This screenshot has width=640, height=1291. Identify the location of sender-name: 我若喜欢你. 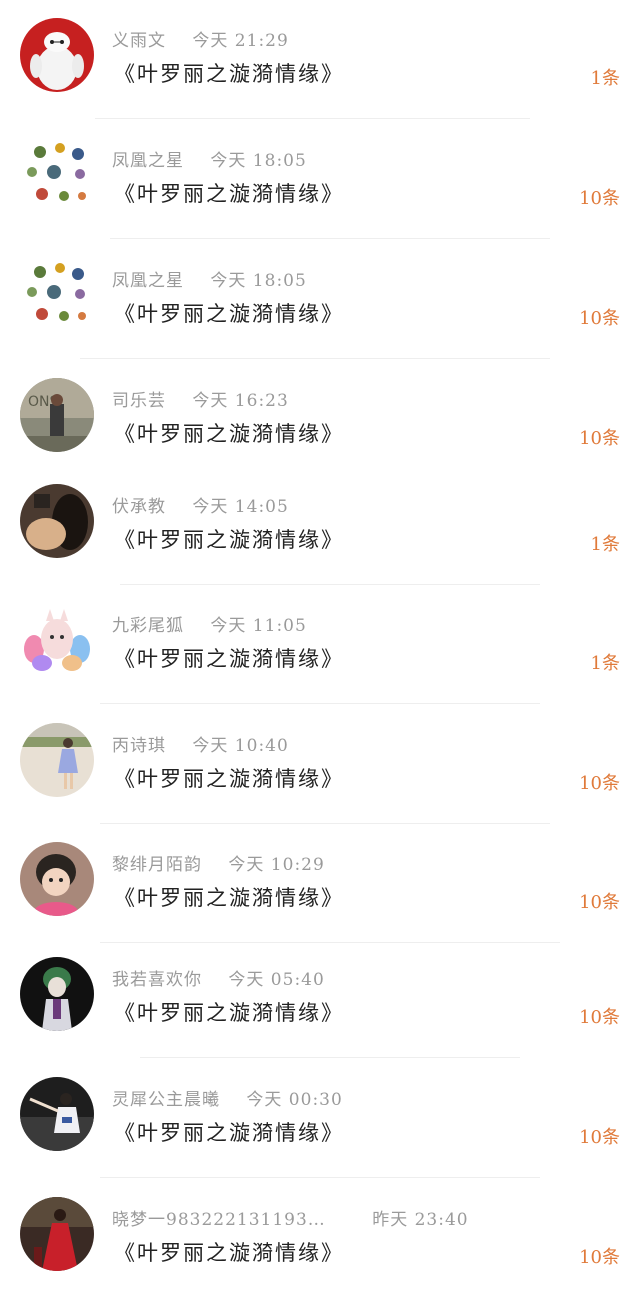
(157, 980).